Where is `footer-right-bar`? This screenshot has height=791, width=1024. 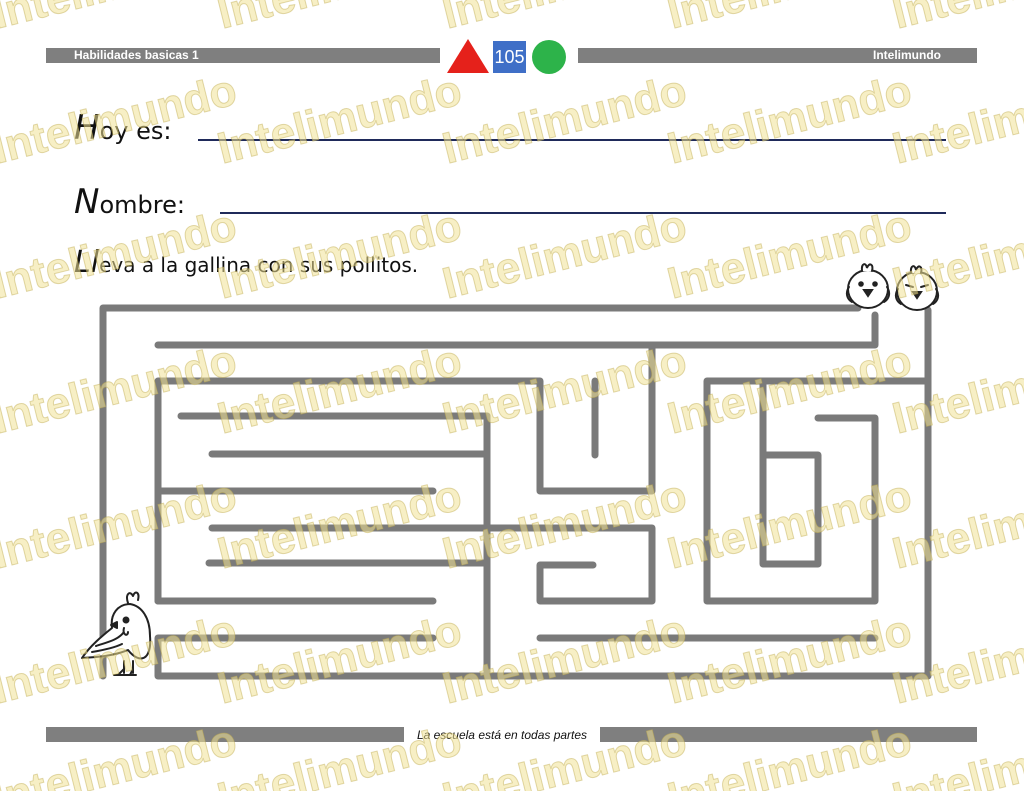
footer-right-bar is located at coordinates (788, 734).